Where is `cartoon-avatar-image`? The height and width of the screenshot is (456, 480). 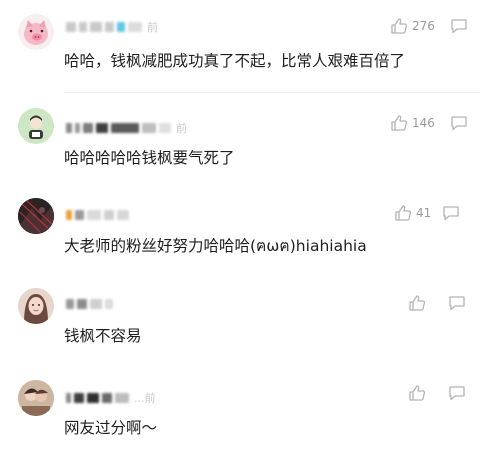
cartoon-avatar-image is located at coordinates (36, 126).